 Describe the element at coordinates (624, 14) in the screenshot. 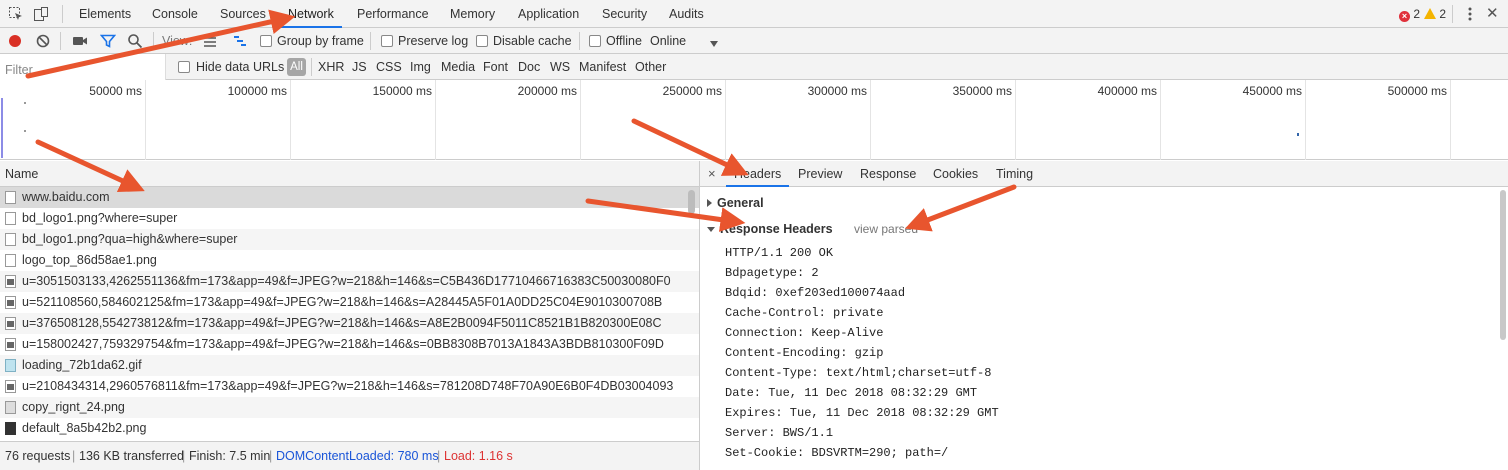

I see `tab-security: Security` at that location.